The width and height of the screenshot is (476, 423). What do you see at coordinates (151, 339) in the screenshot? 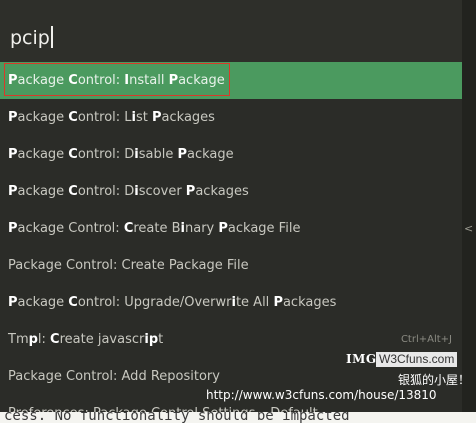
I see `match-highlight: ip` at bounding box center [151, 339].